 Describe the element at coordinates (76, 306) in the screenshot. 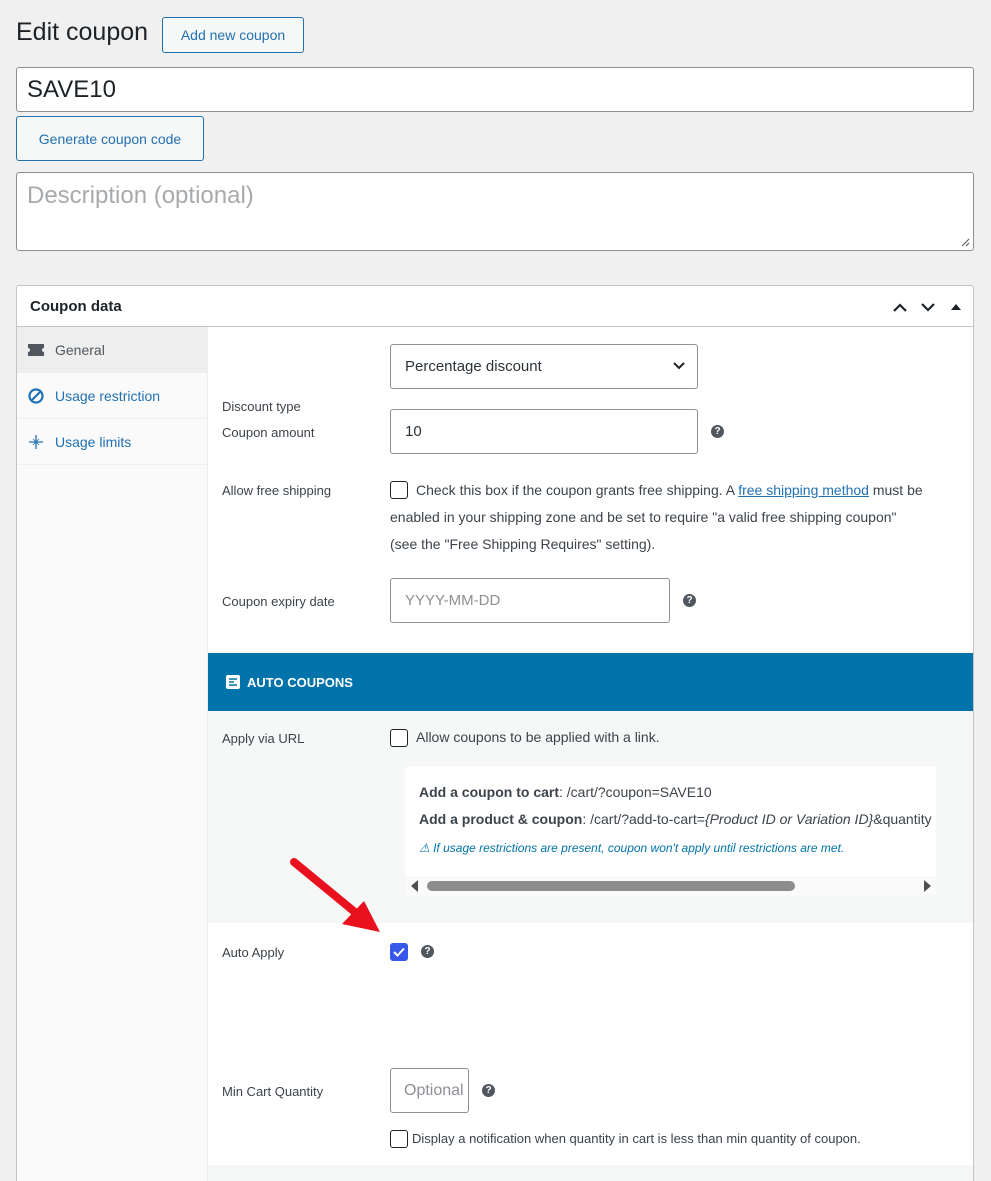

I see `coupon-data-title: Coupon data` at that location.